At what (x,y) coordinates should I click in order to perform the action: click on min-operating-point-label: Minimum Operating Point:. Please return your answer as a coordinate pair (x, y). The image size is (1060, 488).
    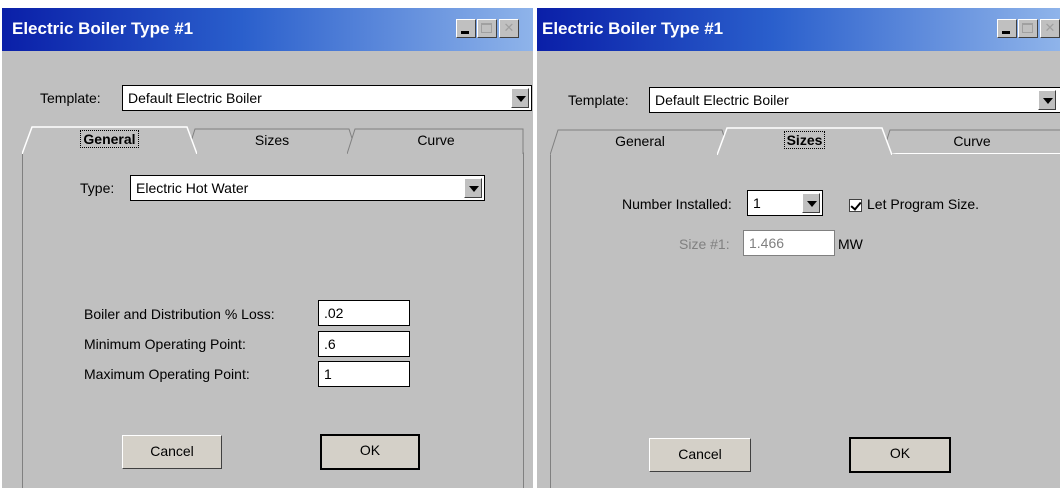
    Looking at the image, I should click on (165, 344).